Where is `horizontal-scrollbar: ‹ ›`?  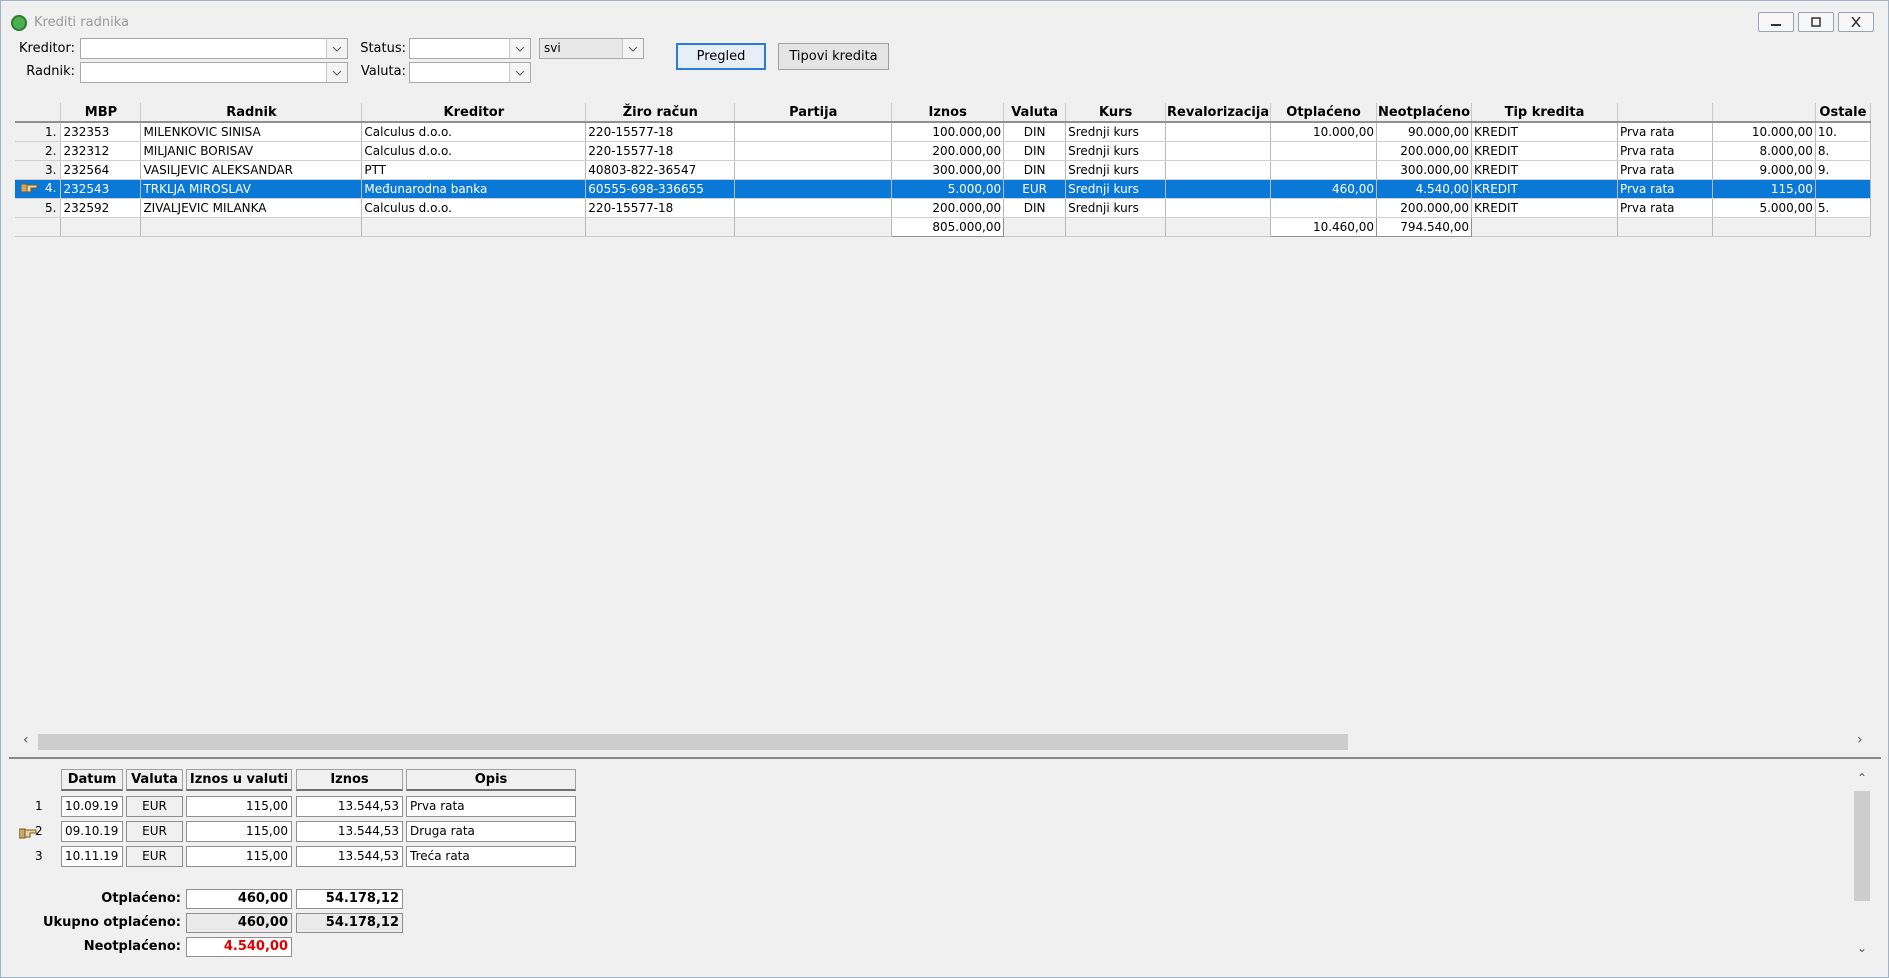 horizontal-scrollbar: ‹ › is located at coordinates (943, 740).